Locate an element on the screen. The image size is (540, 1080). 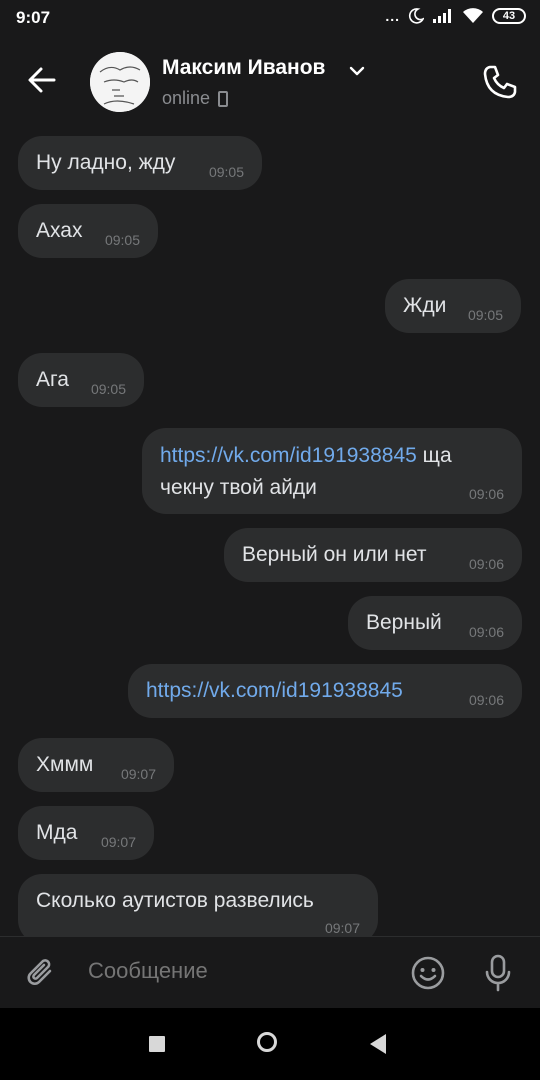
outgoing-message-bubble: Жди 09:05 is located at coordinates (453, 306).